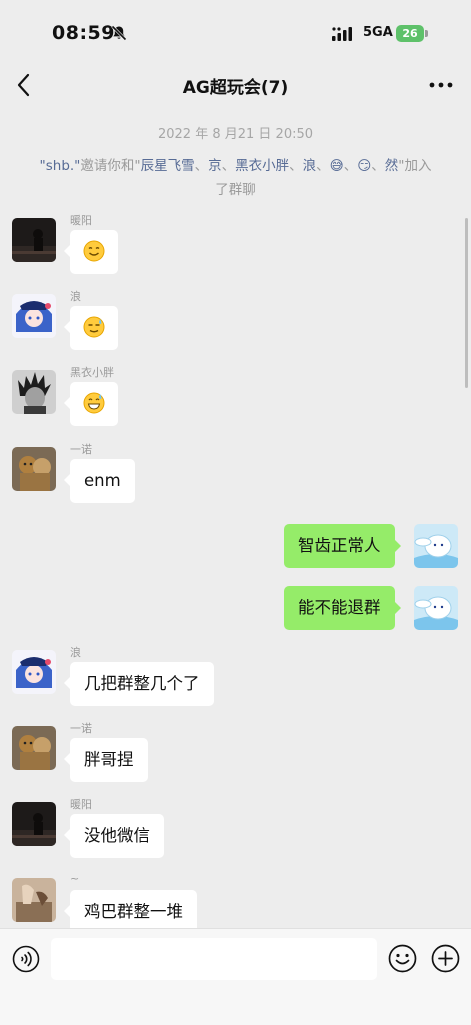 This screenshot has height=1025, width=471. I want to click on invitee-name: 黑衣小胖, so click(262, 166).